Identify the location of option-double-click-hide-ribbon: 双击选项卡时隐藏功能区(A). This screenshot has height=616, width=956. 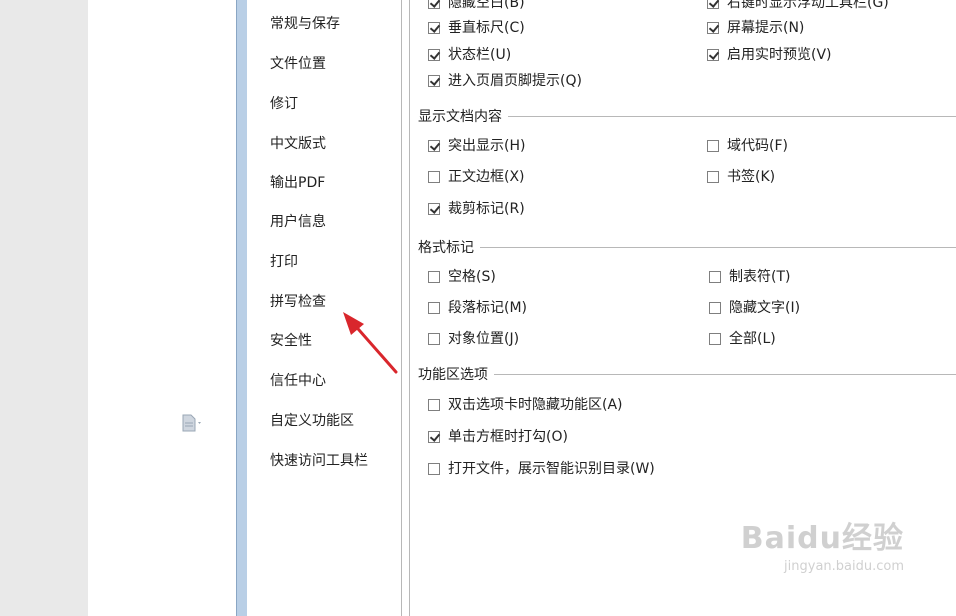
(525, 405).